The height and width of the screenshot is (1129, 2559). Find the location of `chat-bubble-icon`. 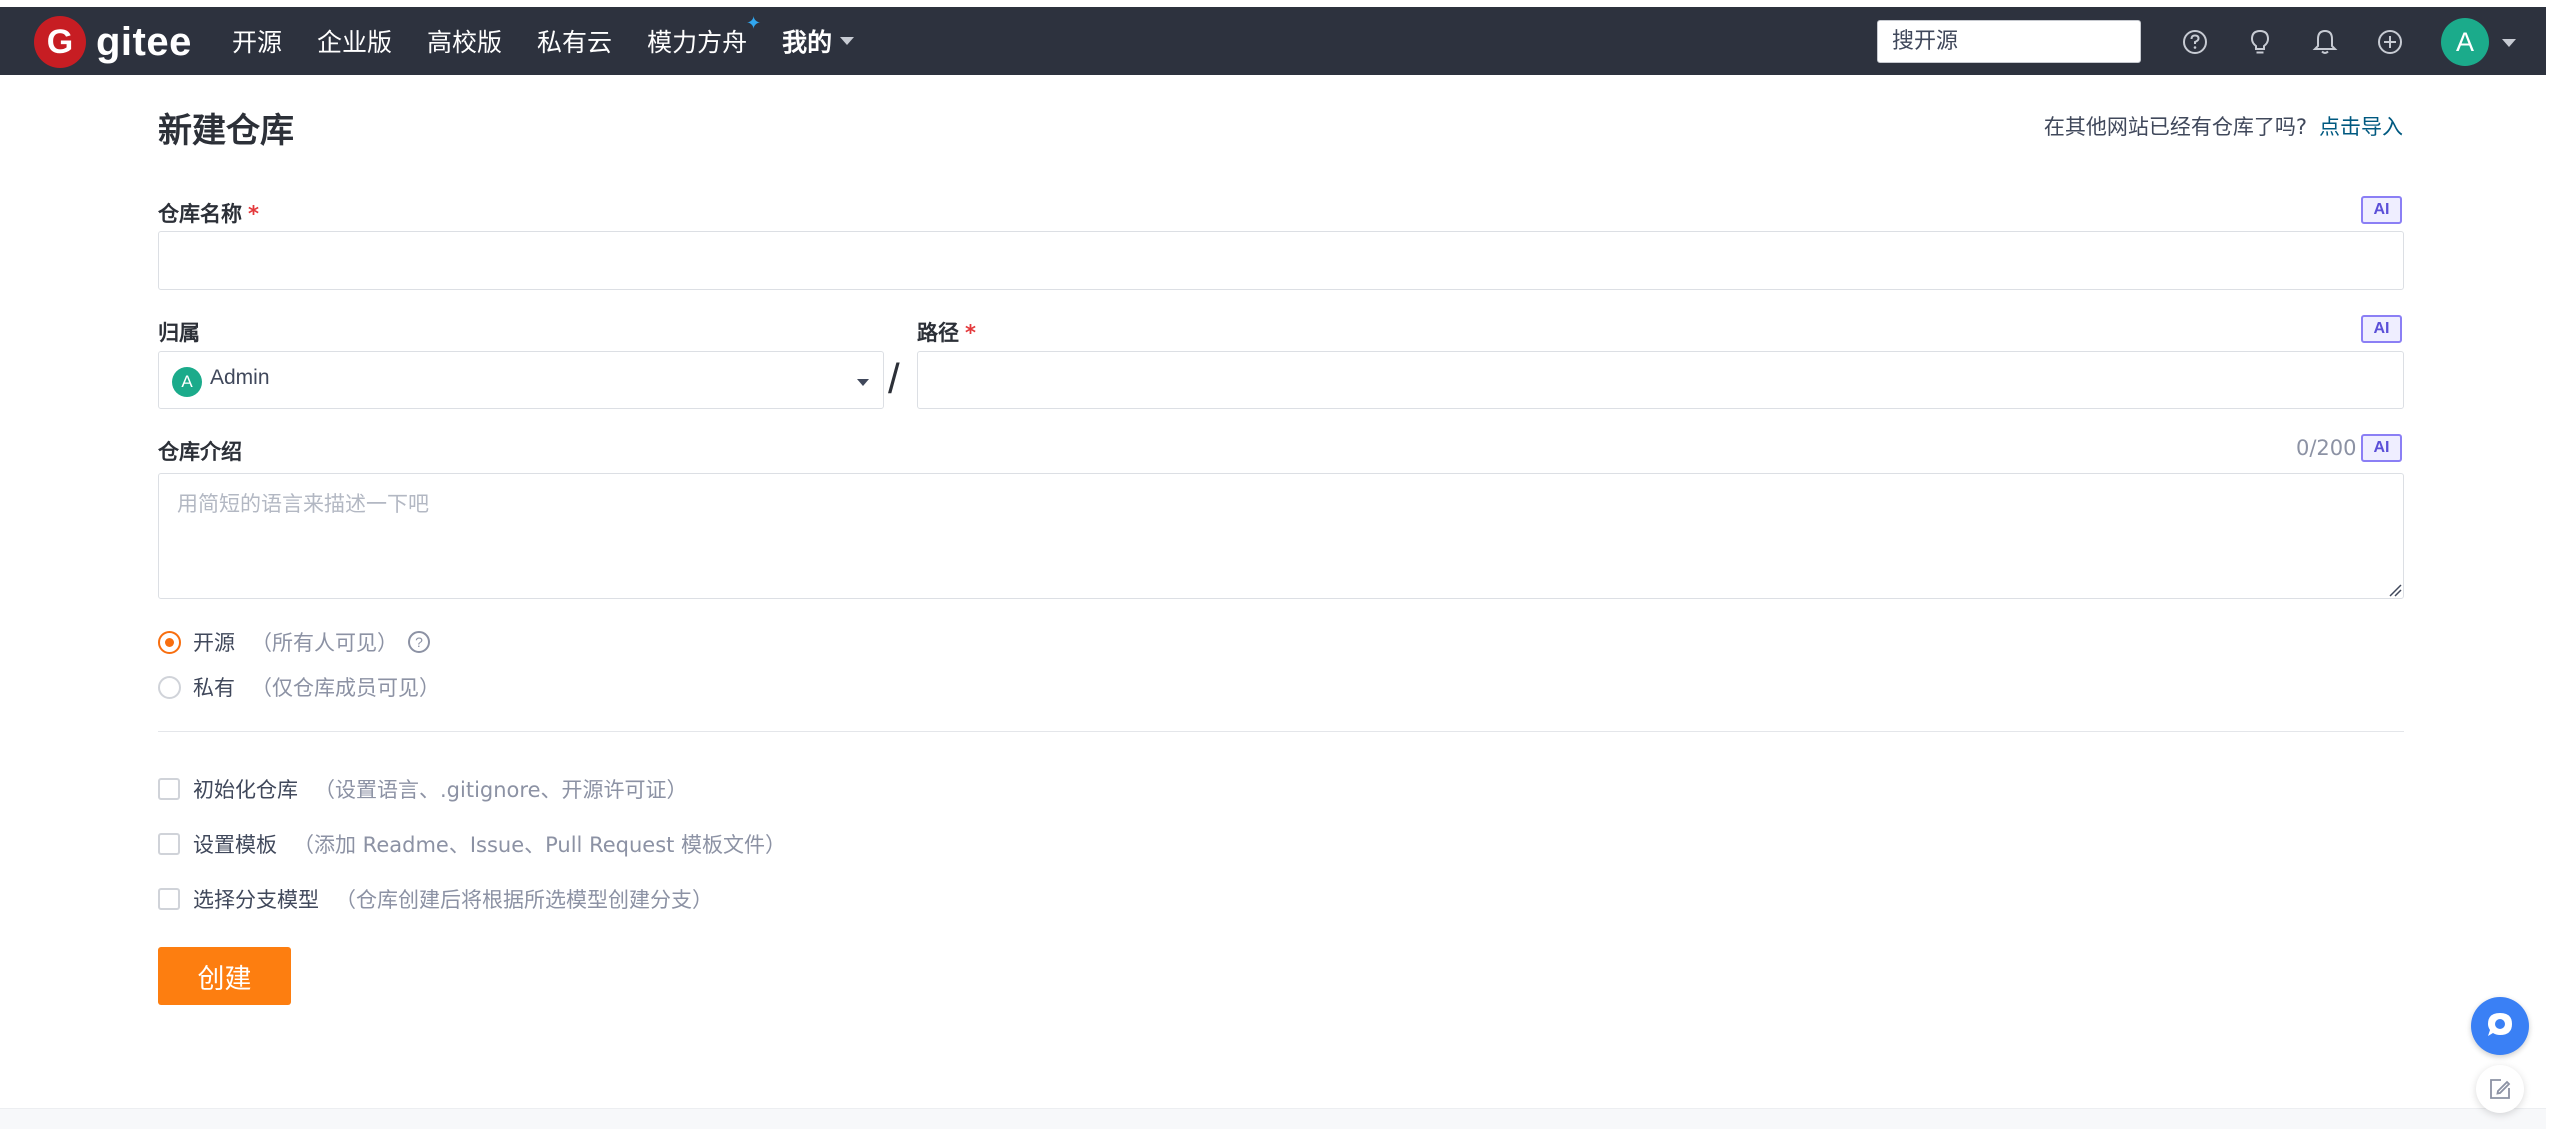

chat-bubble-icon is located at coordinates (2500, 1024).